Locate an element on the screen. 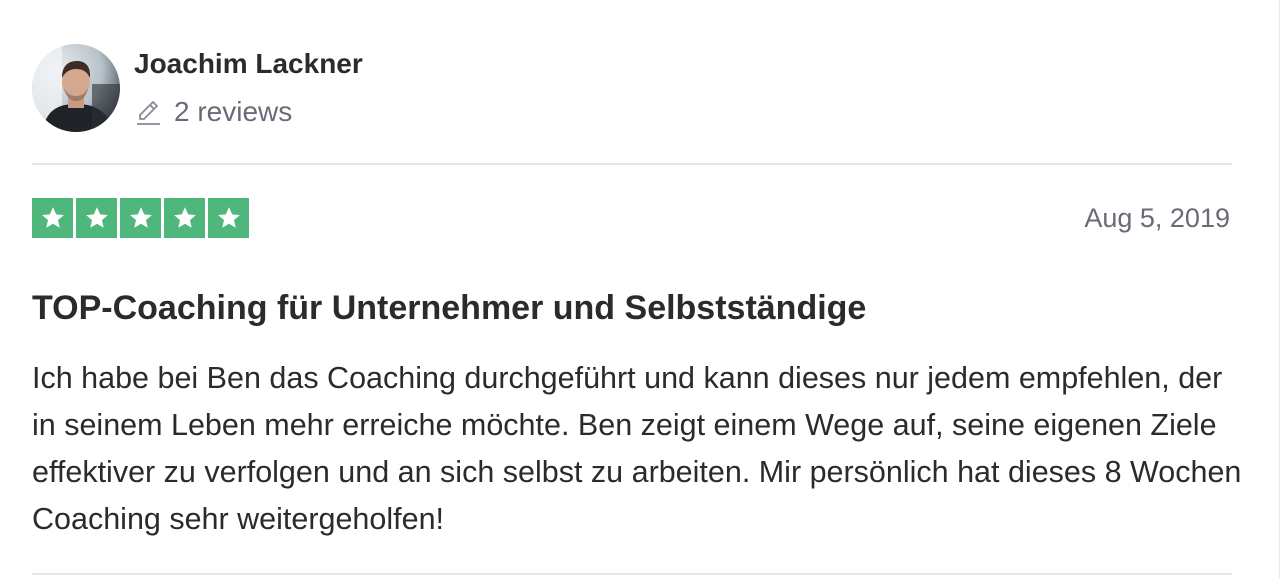 The image size is (1286, 578). review-date: Aug 5, 2019 is located at coordinates (1157, 218).